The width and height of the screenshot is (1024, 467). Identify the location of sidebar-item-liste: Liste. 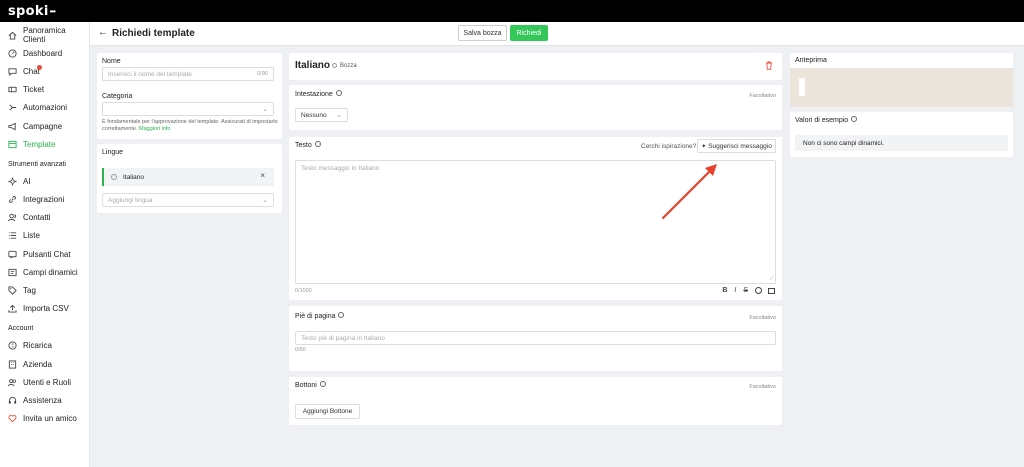
(44, 236).